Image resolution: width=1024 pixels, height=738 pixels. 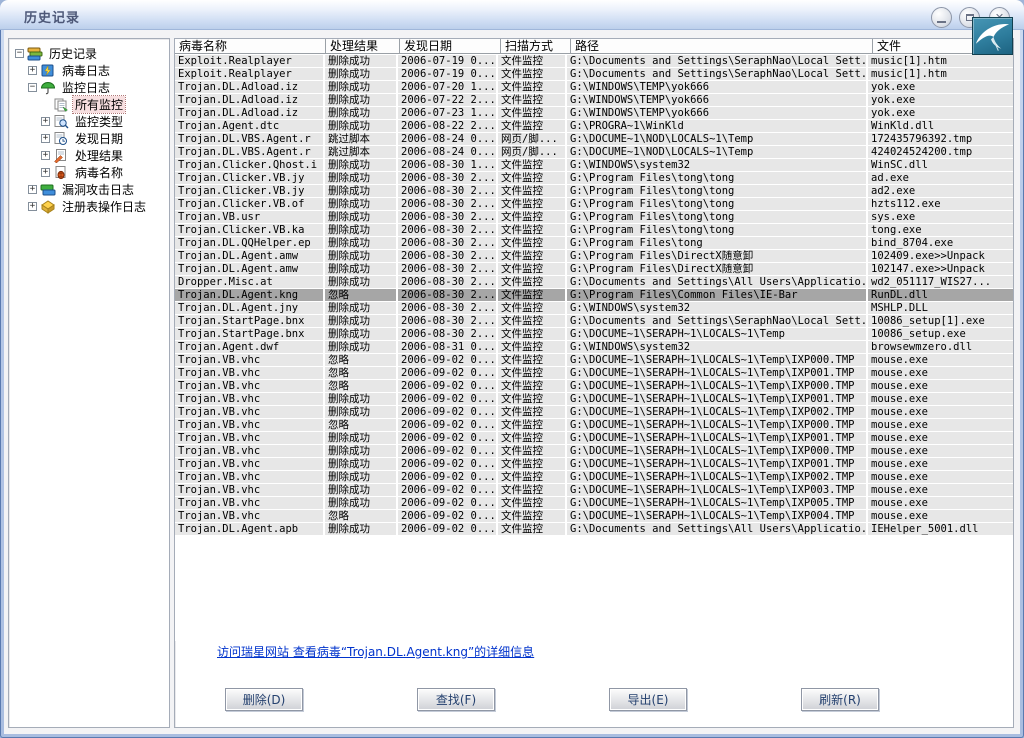 I want to click on cell-file: music[1].htm, so click(x=940, y=61).